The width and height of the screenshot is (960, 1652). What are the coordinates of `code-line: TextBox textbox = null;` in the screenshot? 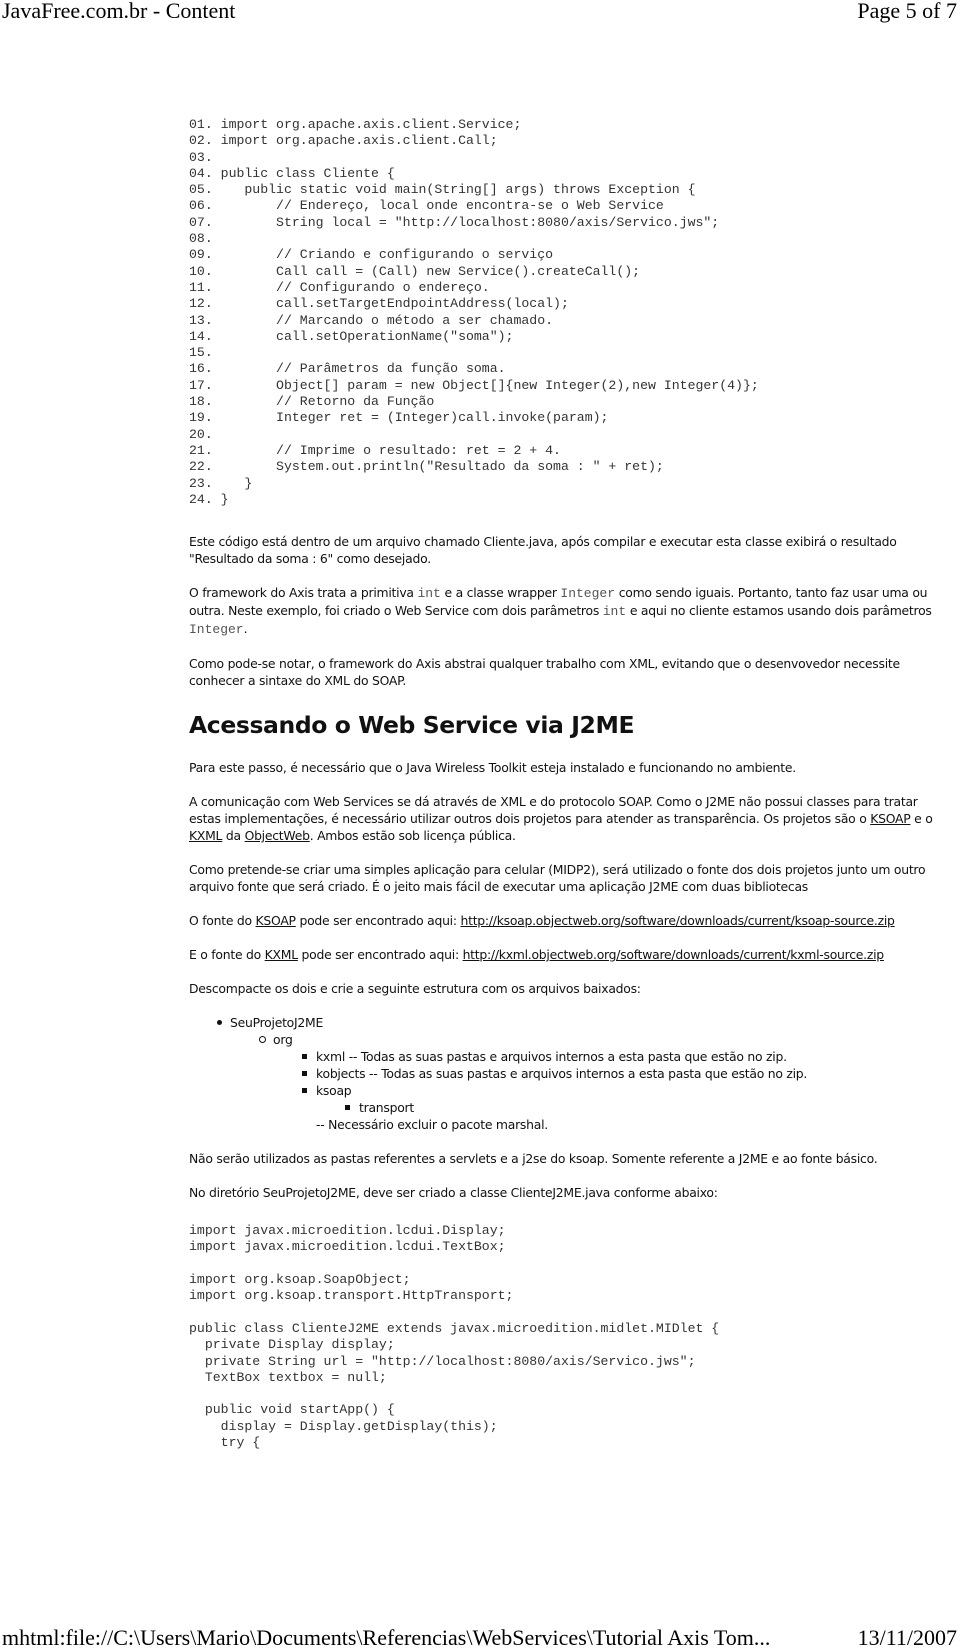 It's located at (288, 1377).